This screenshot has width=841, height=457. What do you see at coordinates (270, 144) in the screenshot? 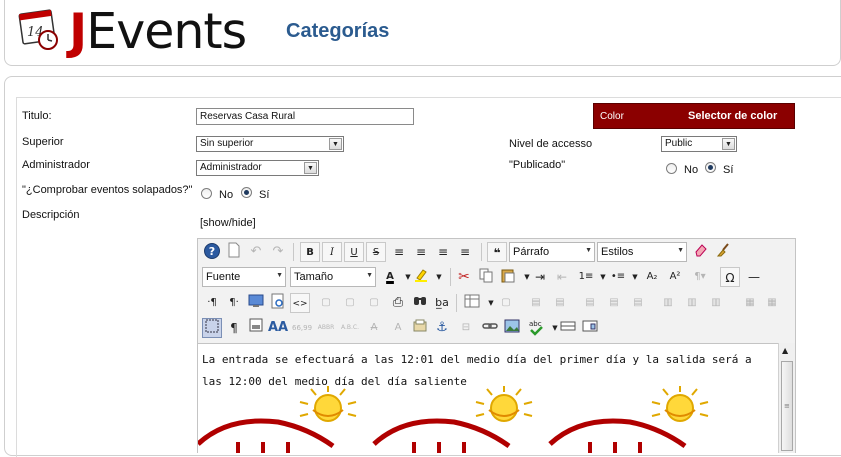
I see `superior-select: Sin superior ▼` at bounding box center [270, 144].